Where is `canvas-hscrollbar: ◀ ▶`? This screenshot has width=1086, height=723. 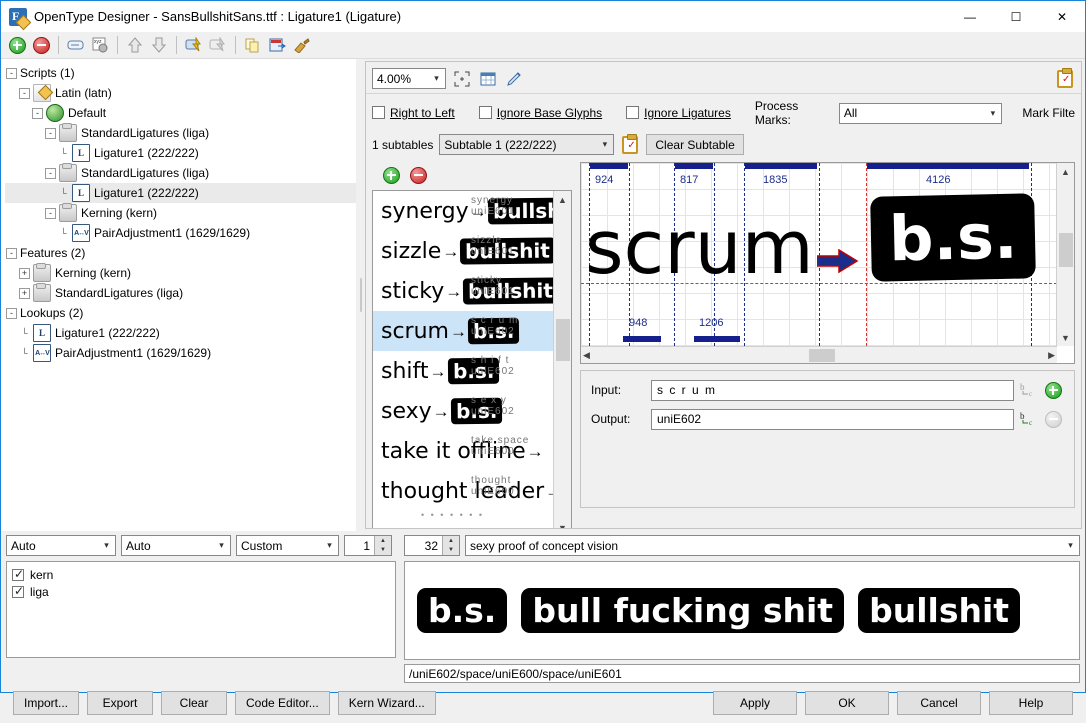 canvas-hscrollbar: ◀ ▶ is located at coordinates (819, 354).